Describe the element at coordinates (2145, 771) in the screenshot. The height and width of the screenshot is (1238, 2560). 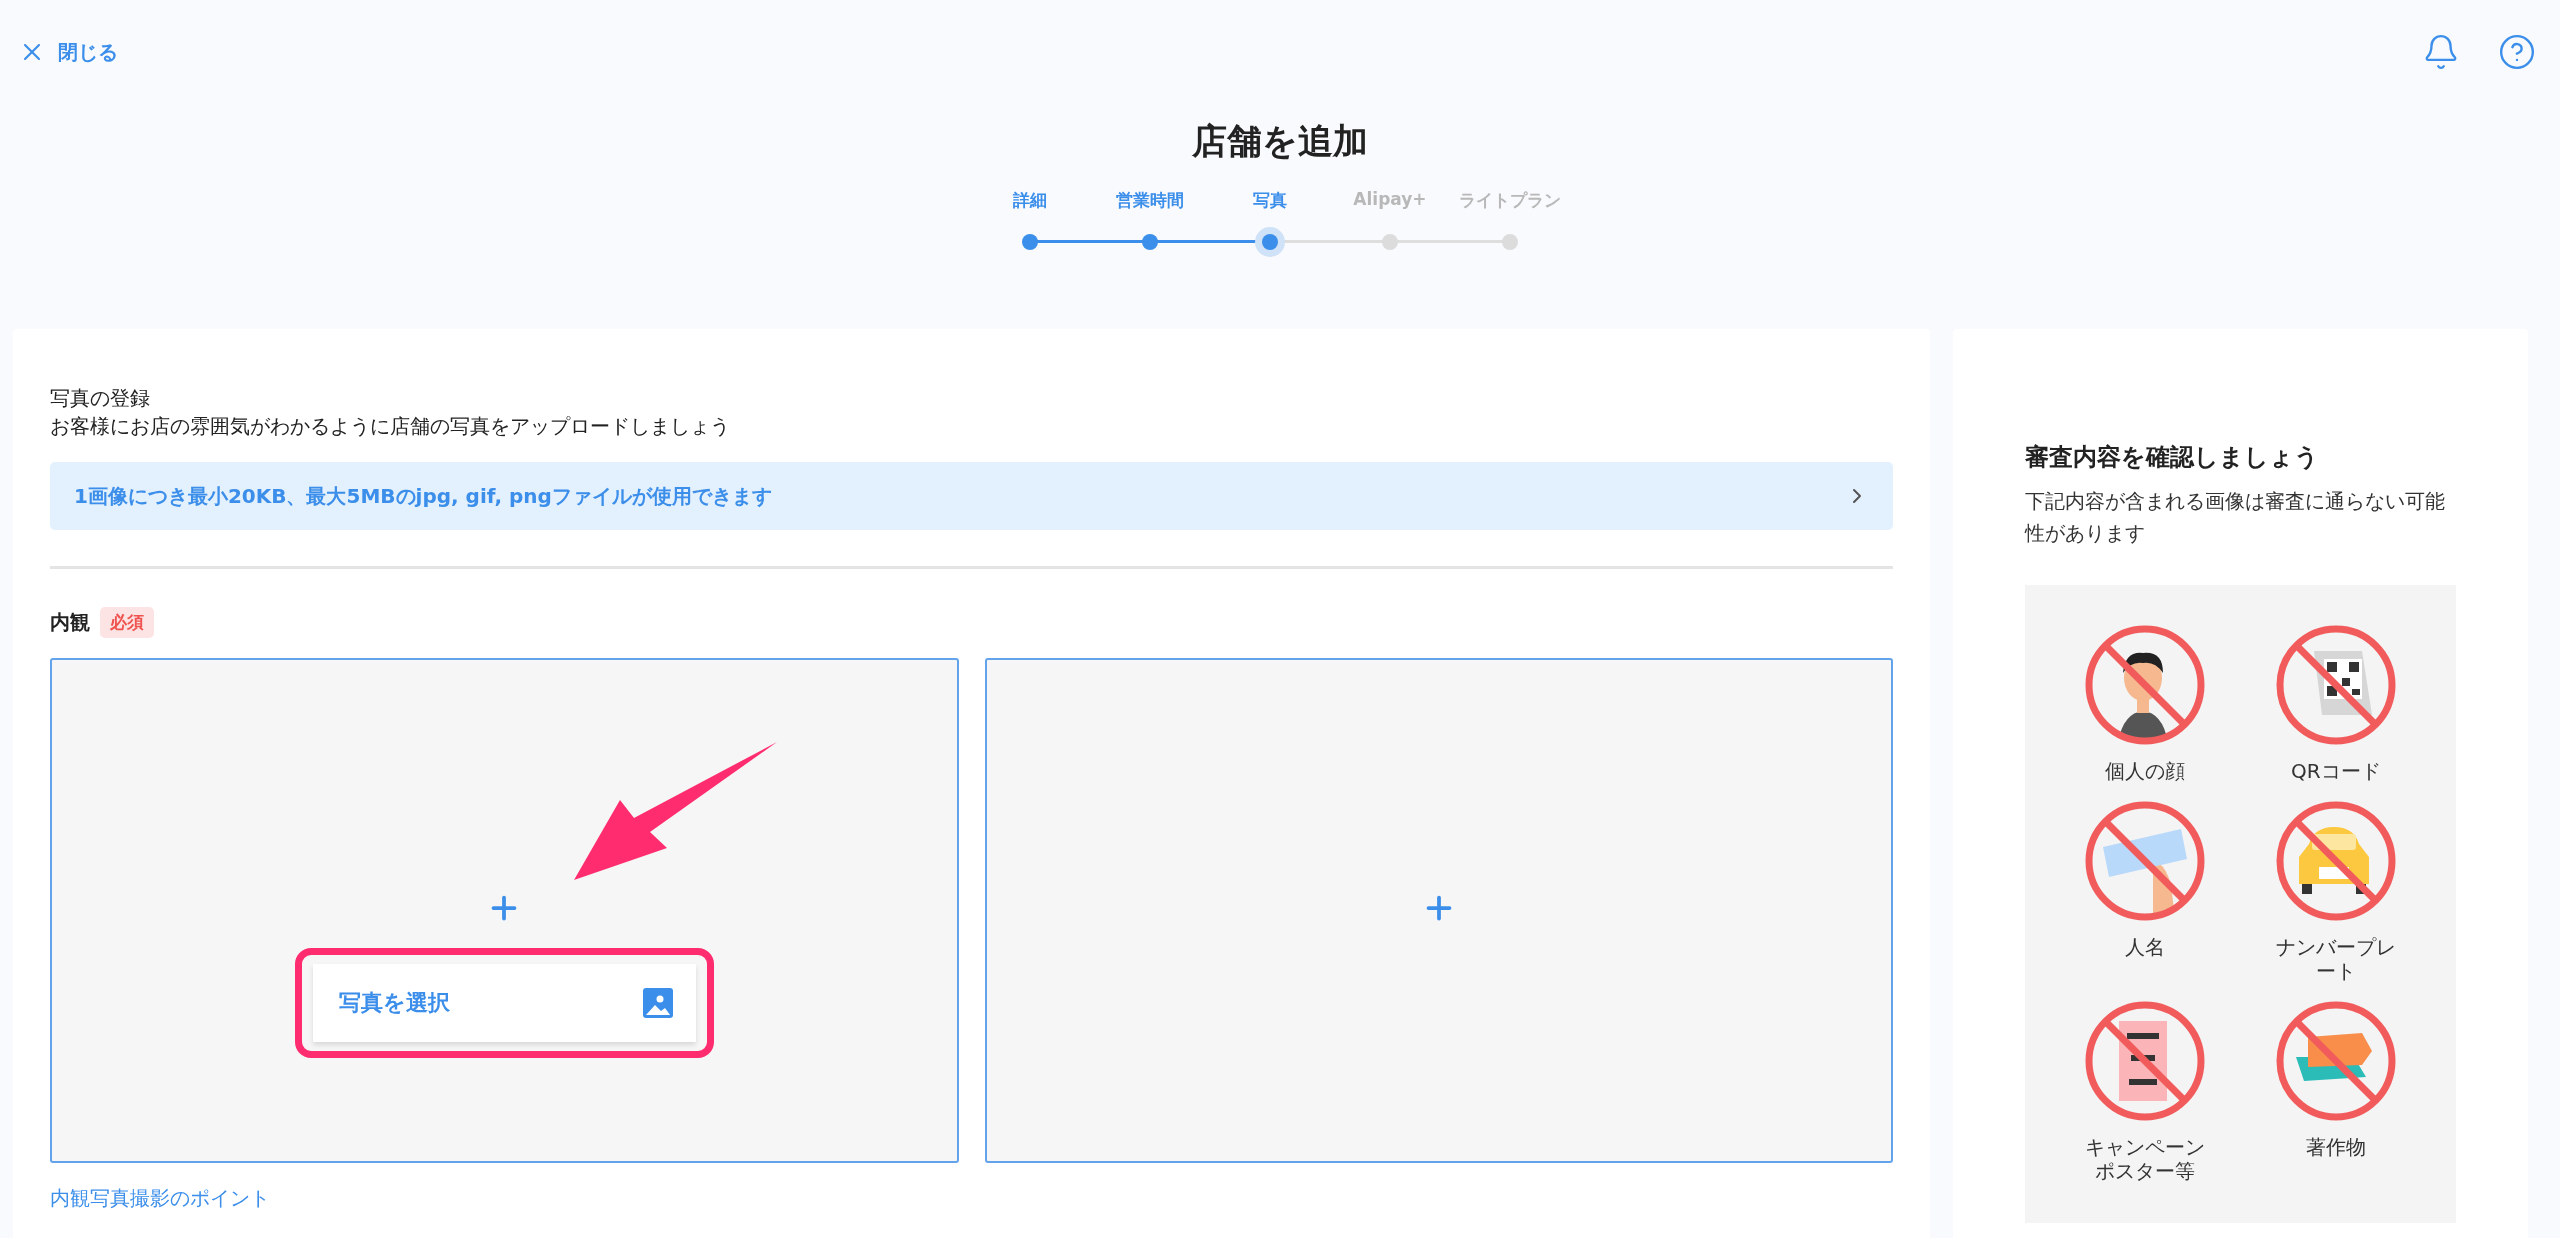
I see `example-label: 個人の顔` at that location.